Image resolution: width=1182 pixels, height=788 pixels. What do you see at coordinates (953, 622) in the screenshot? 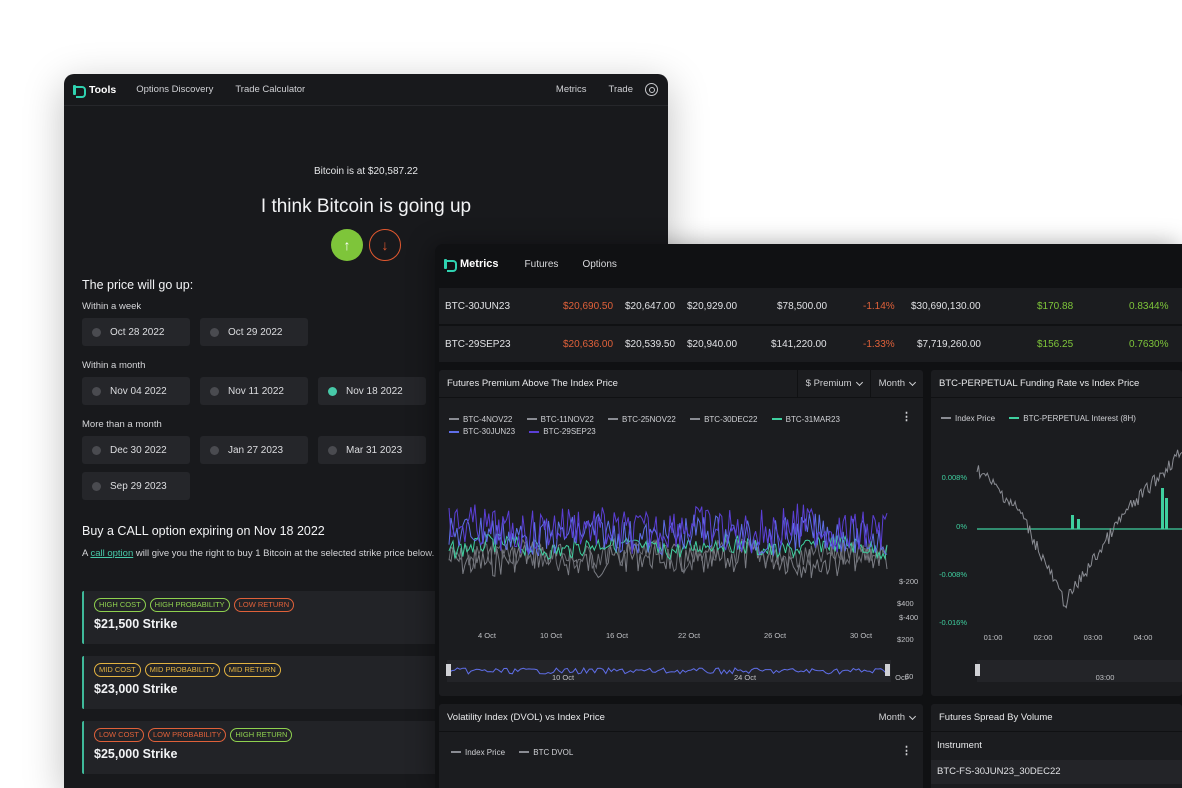
I see `y-tick: -0.016%` at bounding box center [953, 622].